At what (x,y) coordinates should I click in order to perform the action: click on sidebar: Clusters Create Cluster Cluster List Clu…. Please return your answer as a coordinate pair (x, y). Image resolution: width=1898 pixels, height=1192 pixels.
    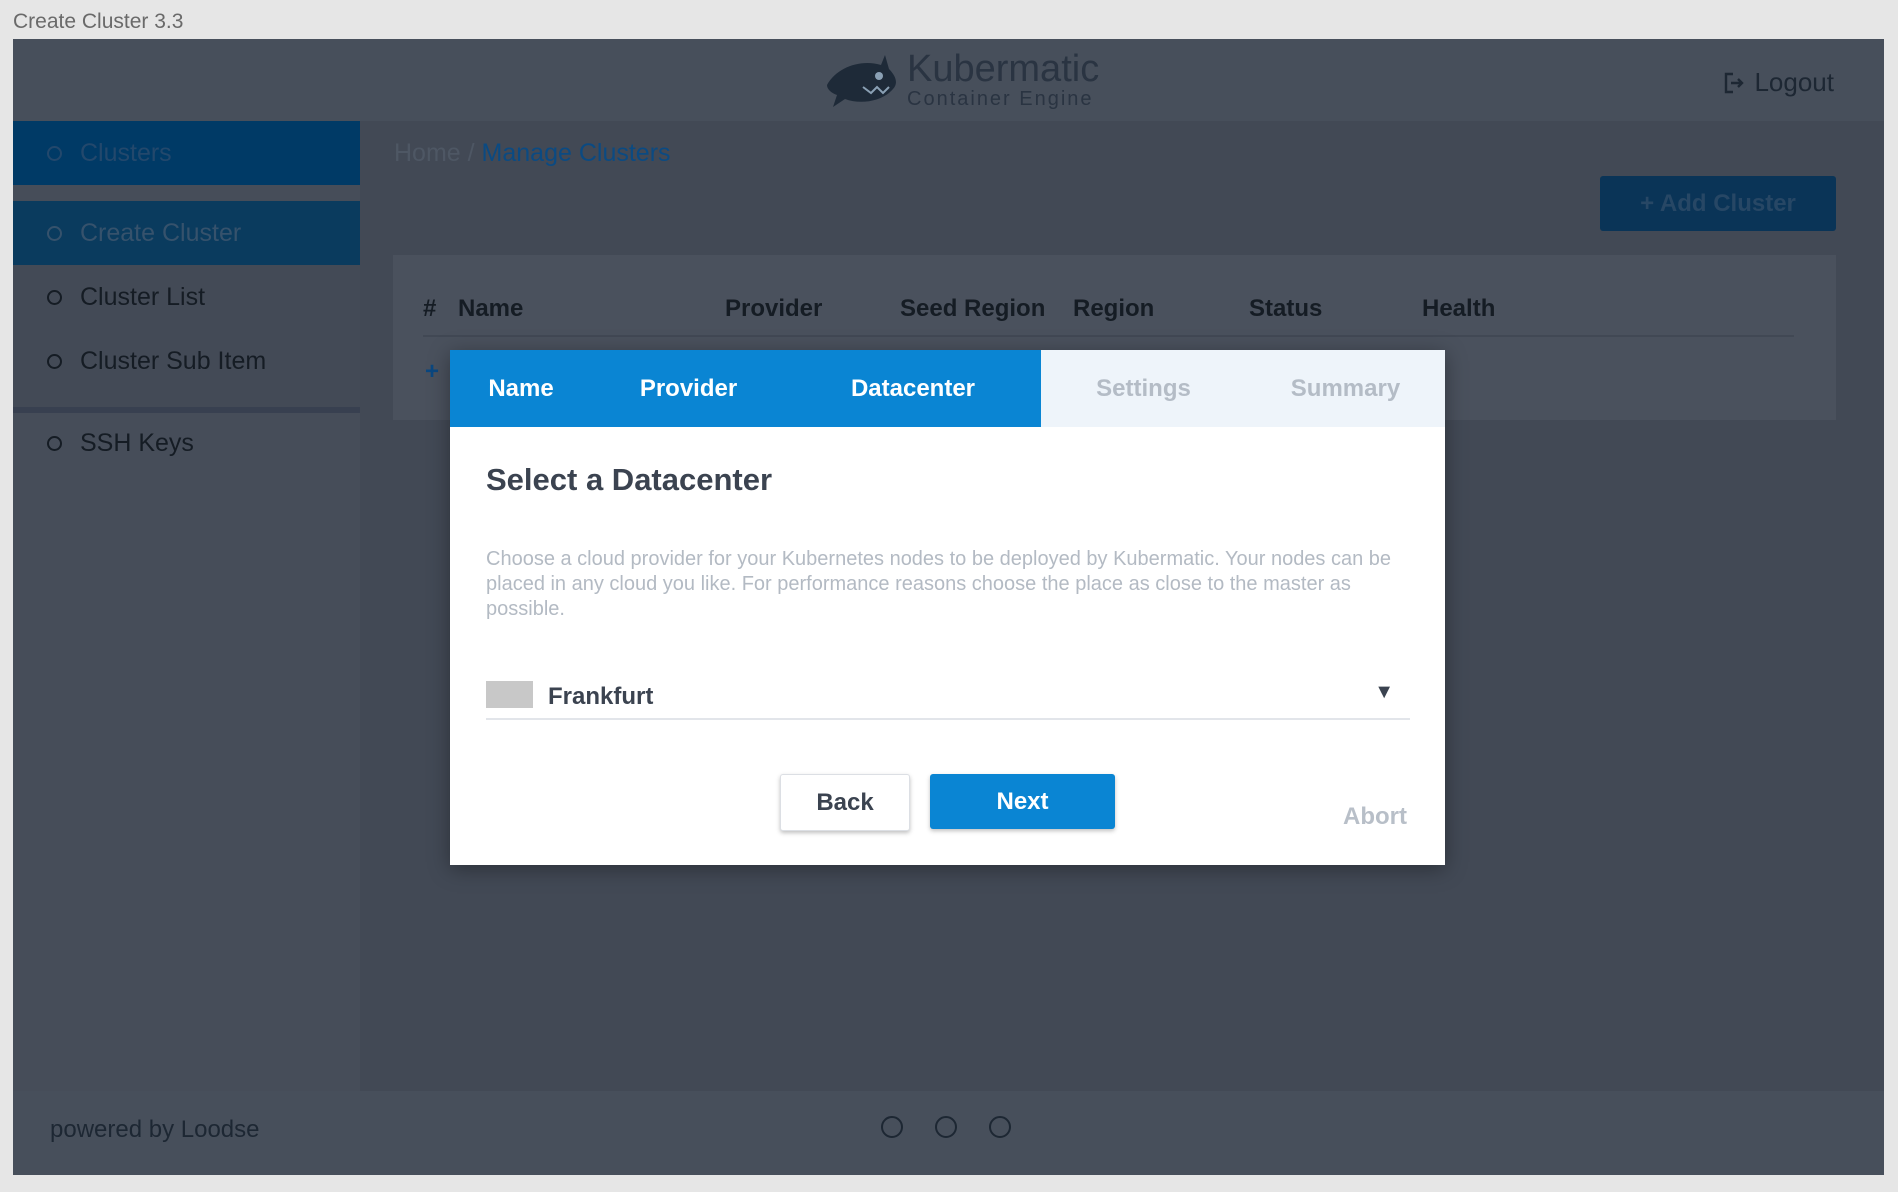
    Looking at the image, I should click on (186, 606).